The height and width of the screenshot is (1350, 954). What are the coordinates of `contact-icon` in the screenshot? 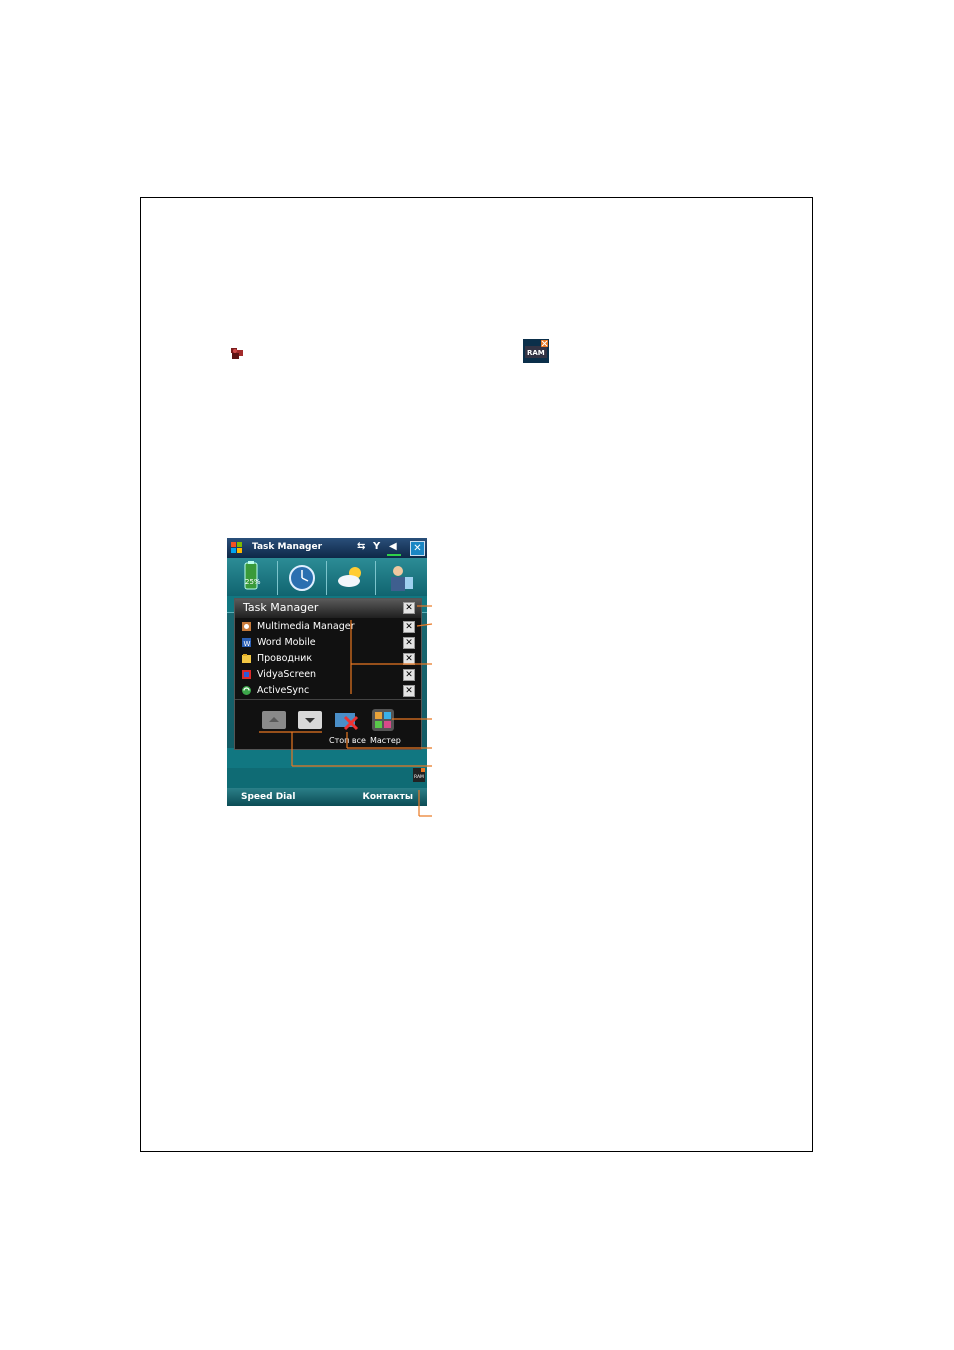 It's located at (402, 578).